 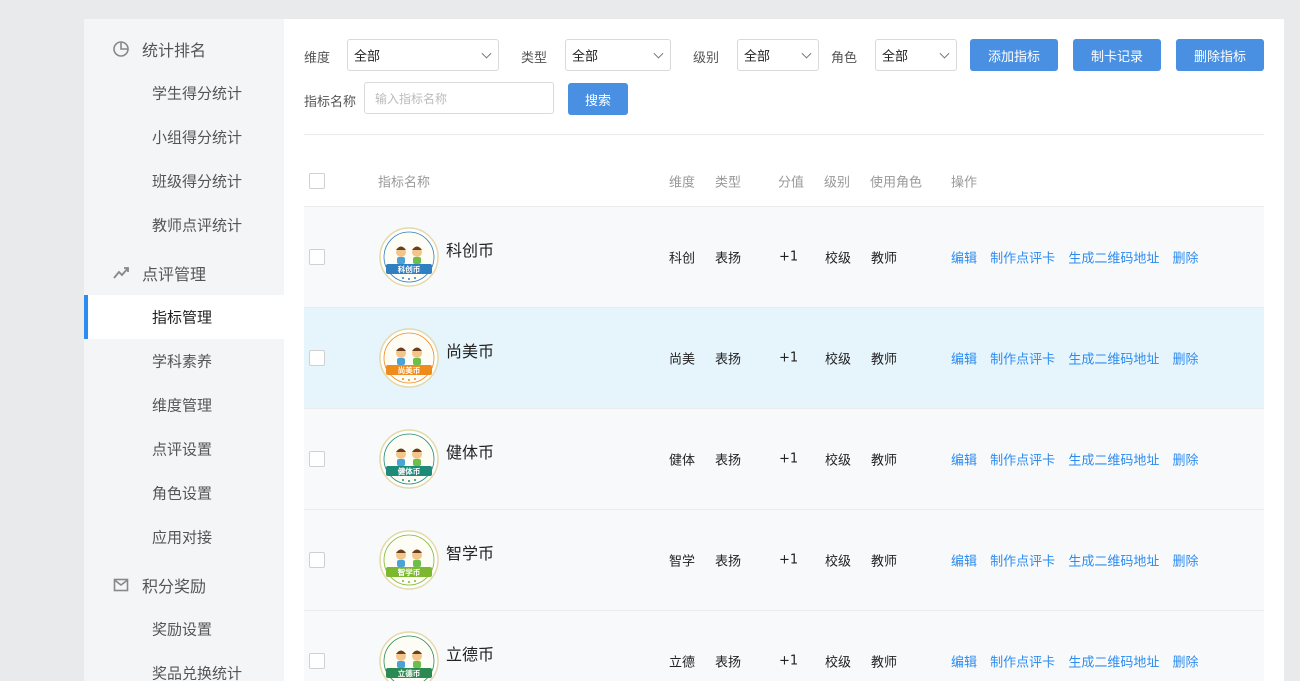 What do you see at coordinates (784, 134) in the screenshot?
I see `divider` at bounding box center [784, 134].